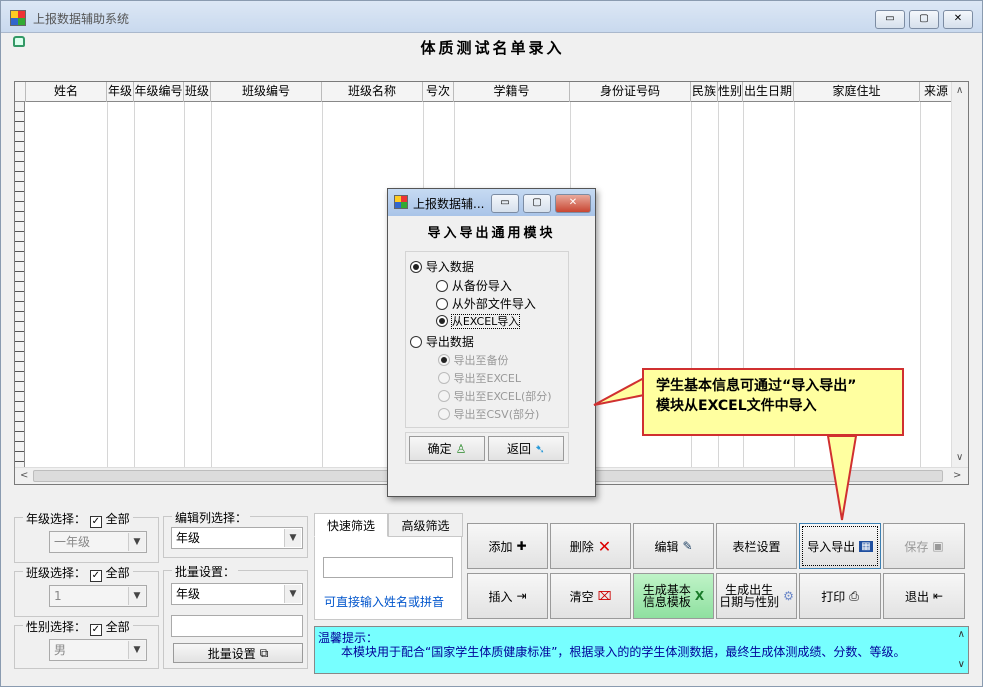  What do you see at coordinates (526, 448) in the screenshot?
I see `dialog-back-button: 返回 ➷` at bounding box center [526, 448].